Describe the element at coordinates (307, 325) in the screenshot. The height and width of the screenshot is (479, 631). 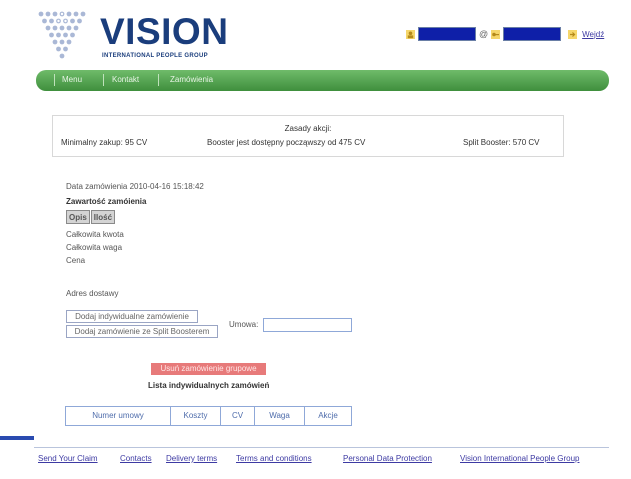
I see `umowa-input` at that location.